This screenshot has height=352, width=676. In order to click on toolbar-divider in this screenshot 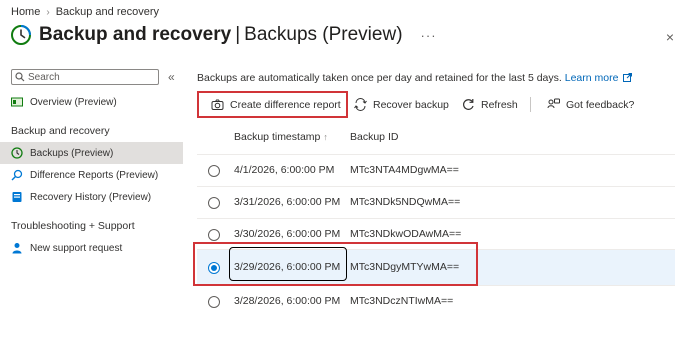, I will do `click(530, 104)`.